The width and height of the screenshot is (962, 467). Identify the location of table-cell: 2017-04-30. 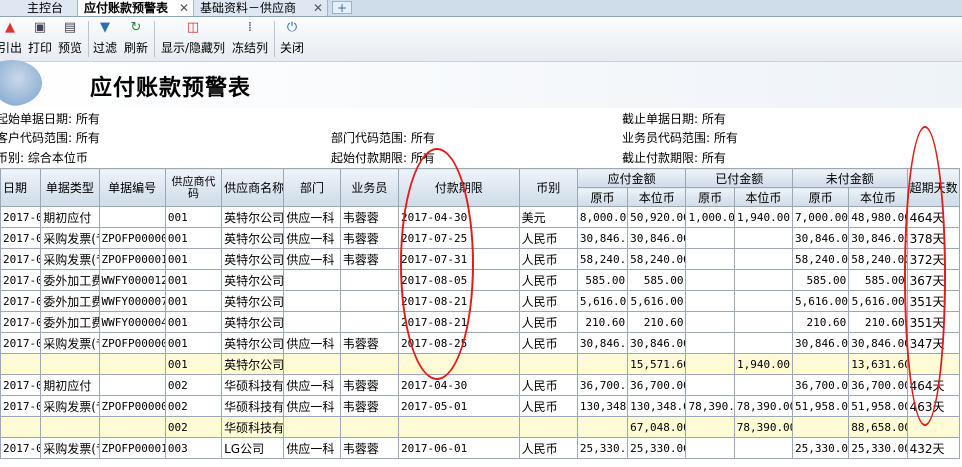
(21, 217).